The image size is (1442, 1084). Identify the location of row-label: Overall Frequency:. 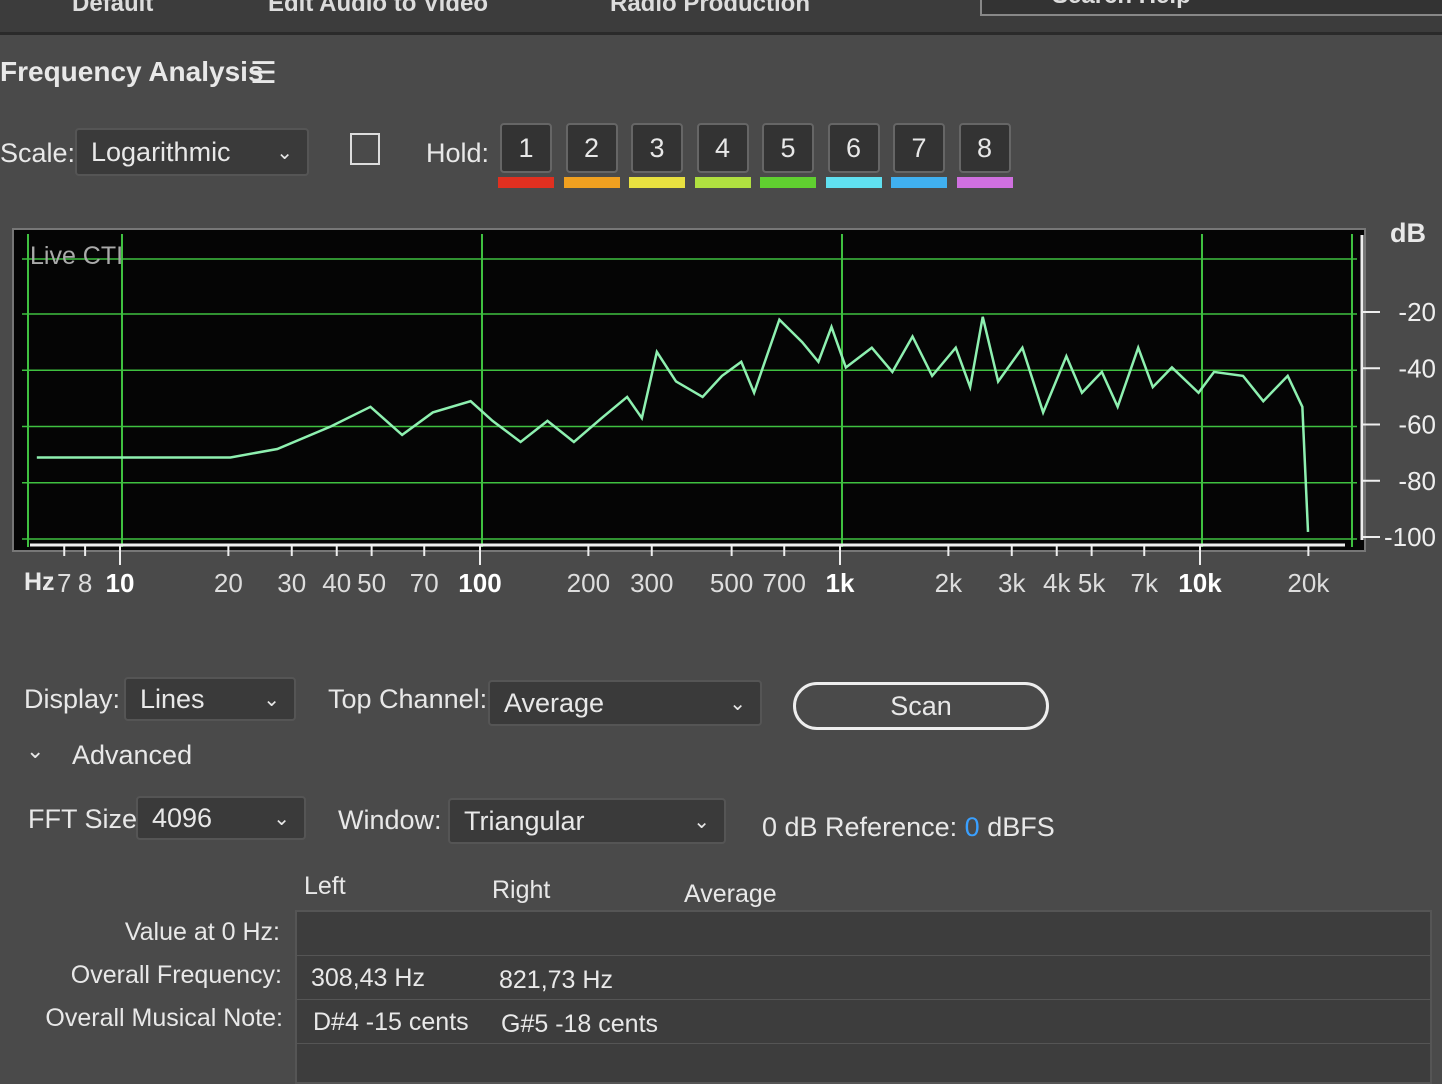
(176, 975).